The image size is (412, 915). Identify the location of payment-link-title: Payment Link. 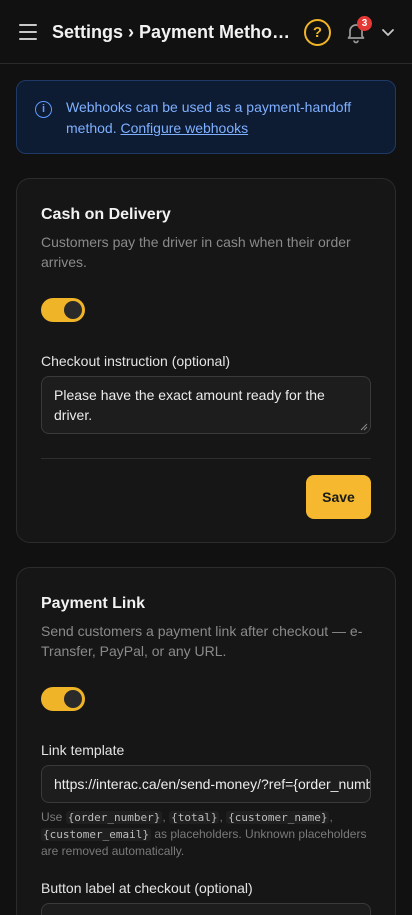
(93, 603).